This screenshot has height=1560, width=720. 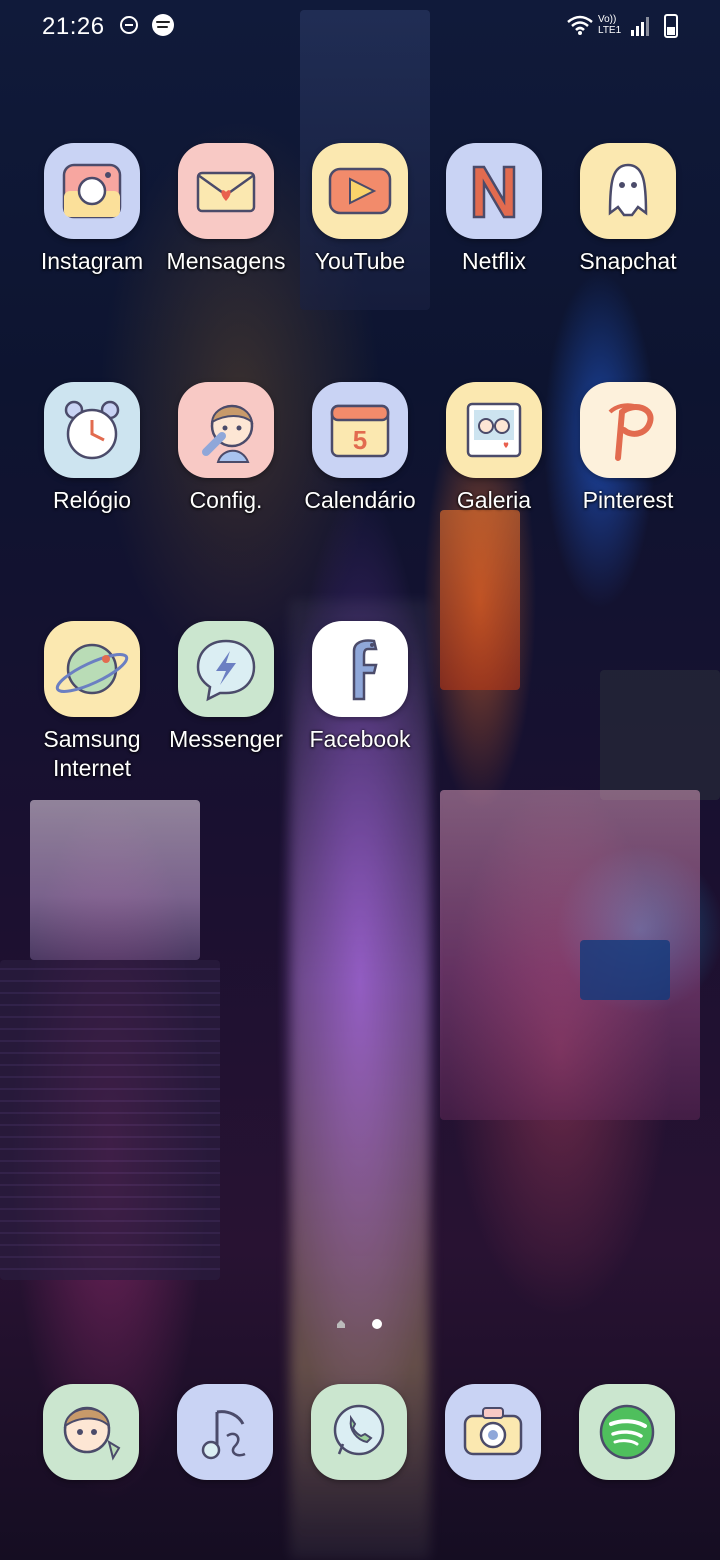 I want to click on page-indicator, so click(x=364, y=1324).